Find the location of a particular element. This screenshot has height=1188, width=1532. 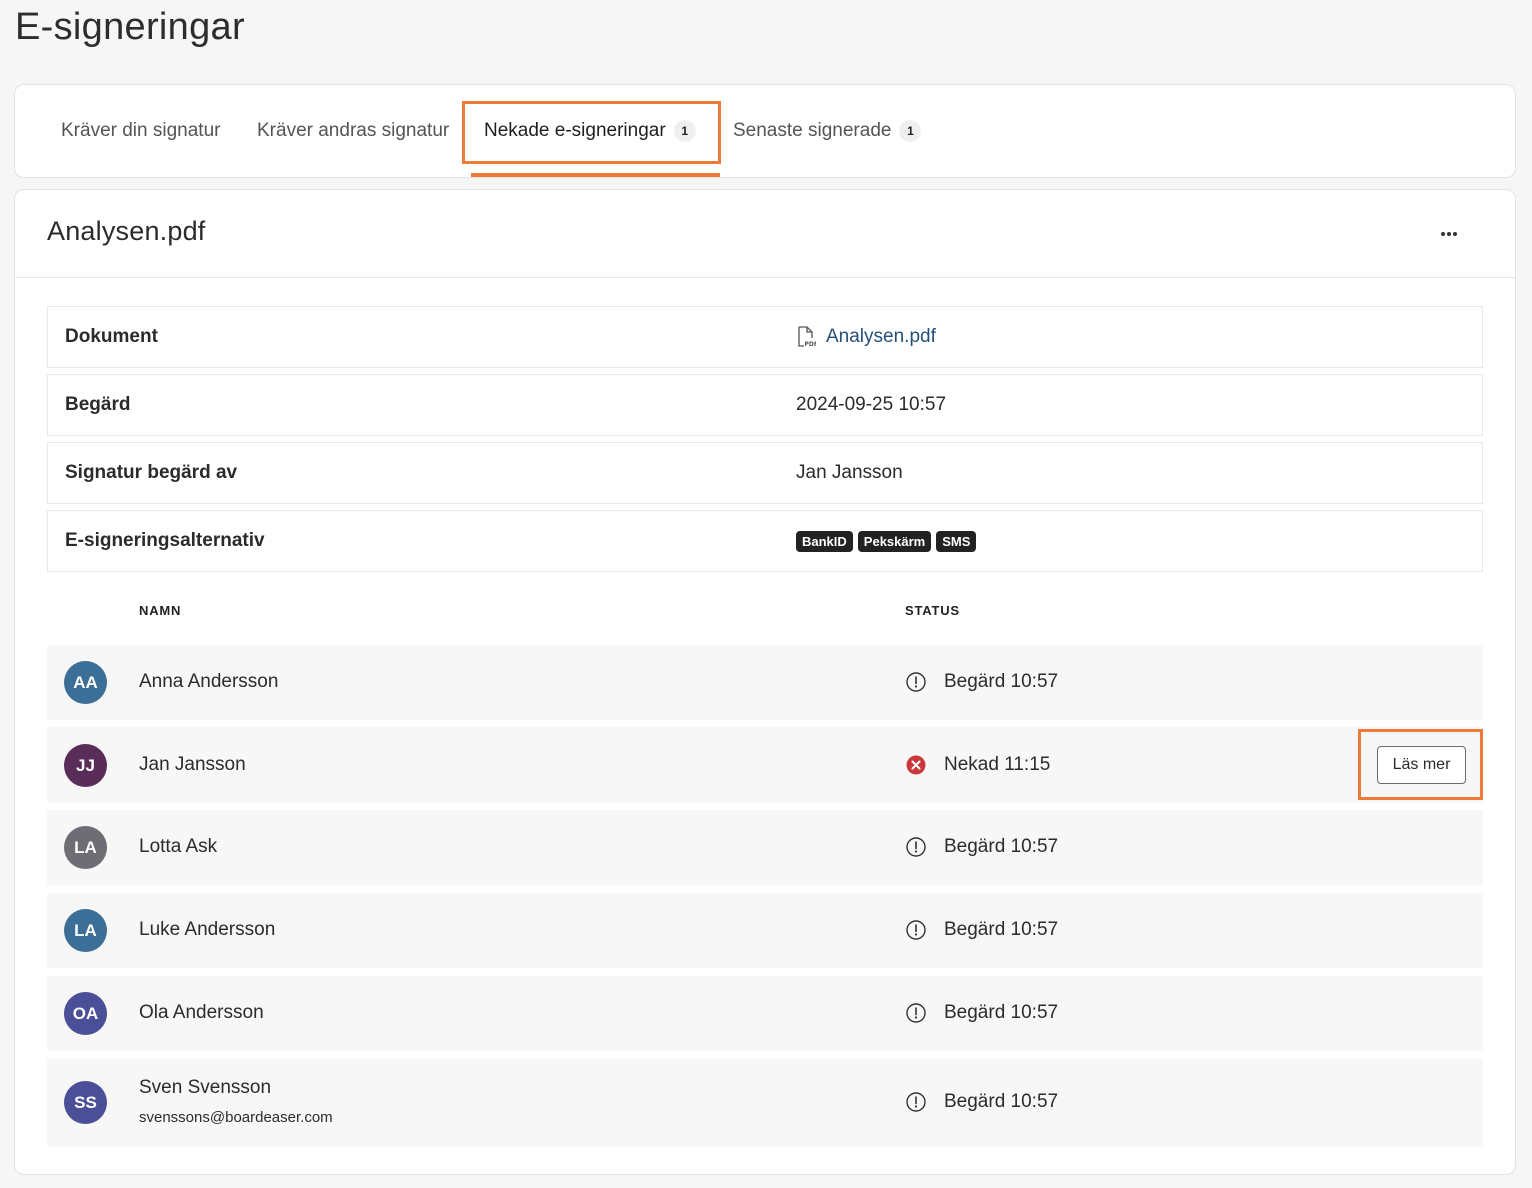

info-row-requested: Begärd 2024-09-25 10:57 is located at coordinates (765, 405).